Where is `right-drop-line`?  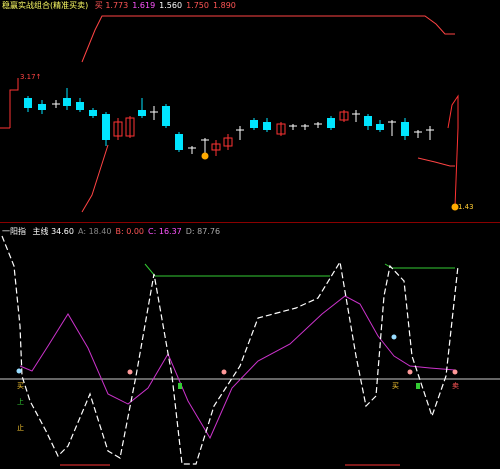
right-drop-line is located at coordinates (453, 151).